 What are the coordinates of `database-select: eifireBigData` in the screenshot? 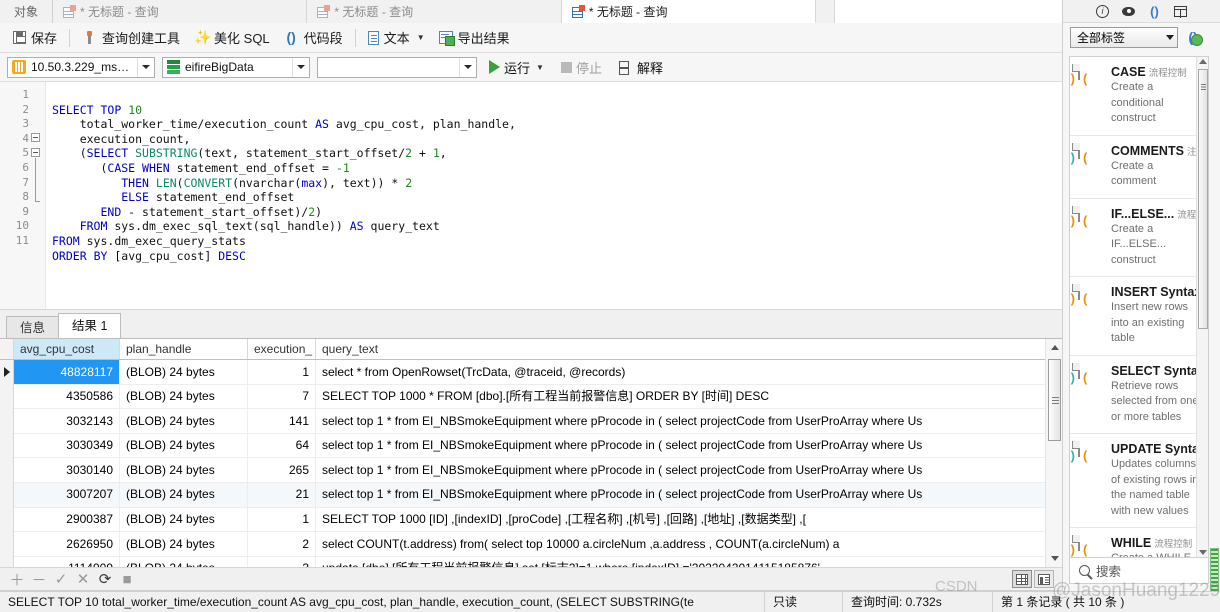 It's located at (236, 67).